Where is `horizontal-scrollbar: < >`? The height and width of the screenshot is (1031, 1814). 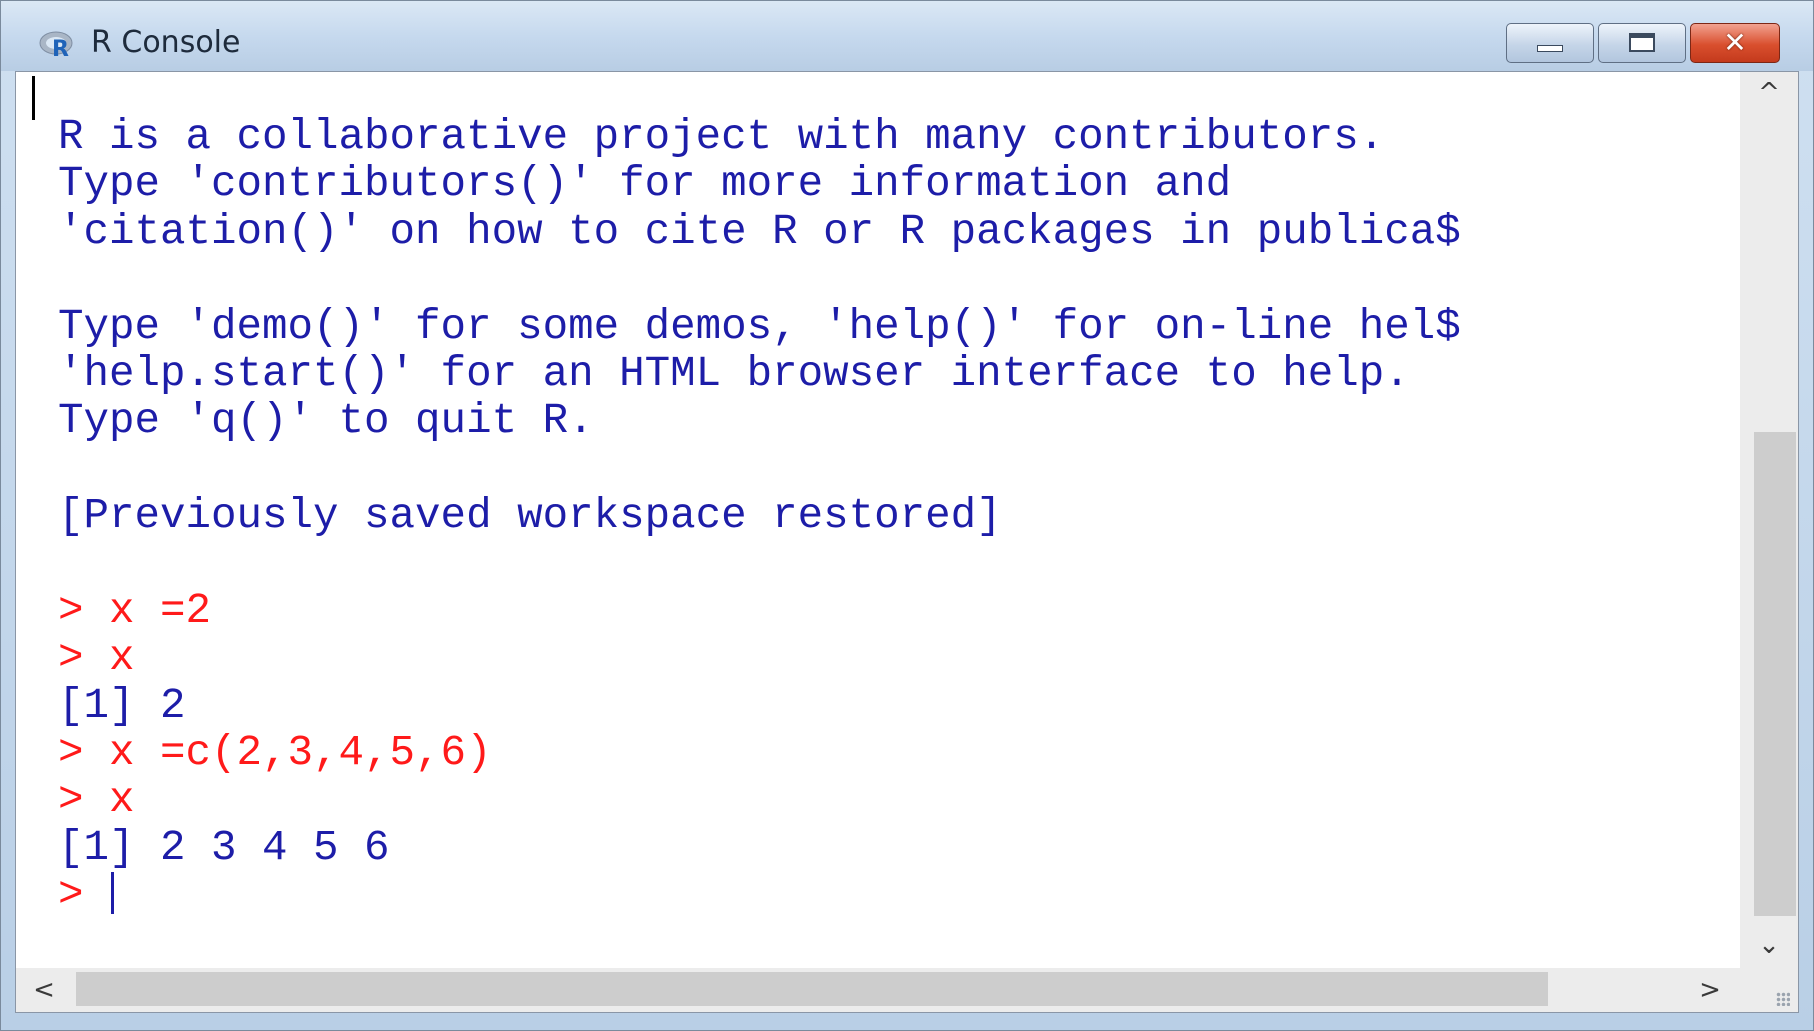
horizontal-scrollbar: < > is located at coordinates (878, 990).